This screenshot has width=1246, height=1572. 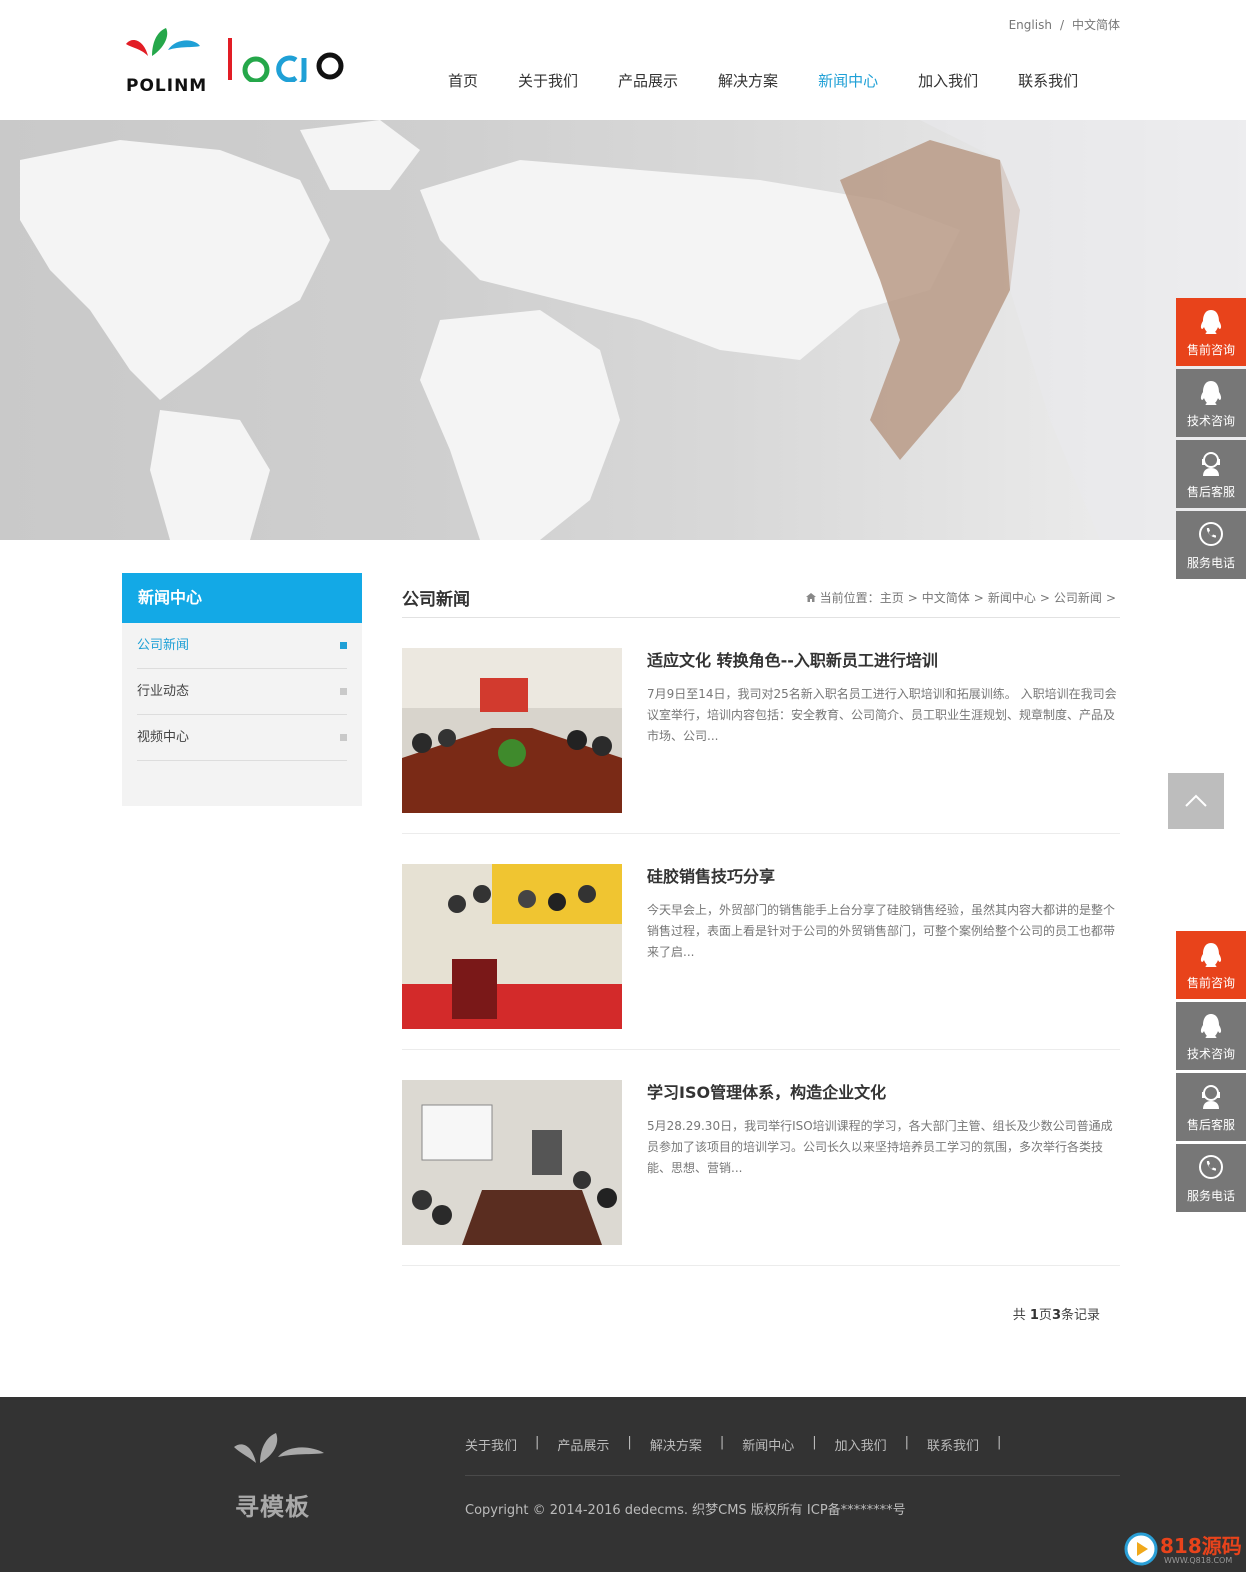 What do you see at coordinates (849, 598) in the screenshot?
I see `breadcrumb-prefix: 当前位置：` at bounding box center [849, 598].